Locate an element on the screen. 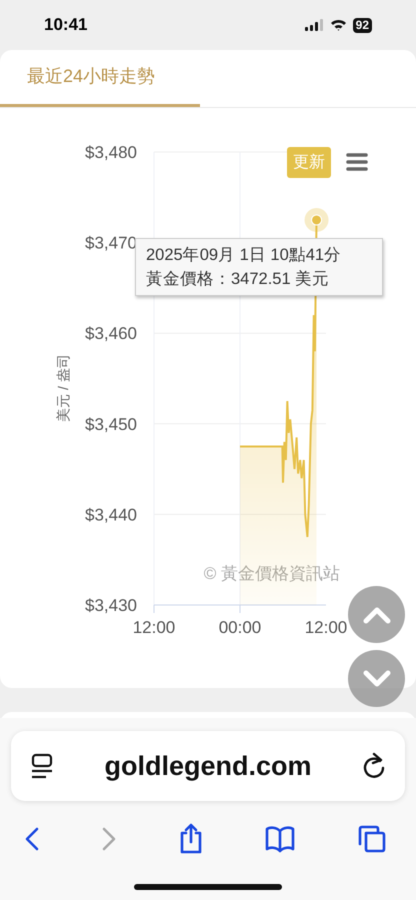  book-icon is located at coordinates (279, 838).